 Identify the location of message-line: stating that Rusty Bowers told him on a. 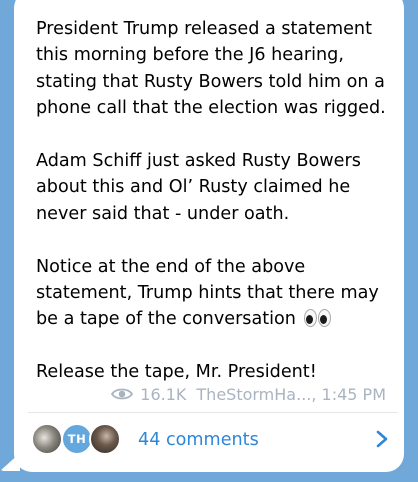
(210, 81).